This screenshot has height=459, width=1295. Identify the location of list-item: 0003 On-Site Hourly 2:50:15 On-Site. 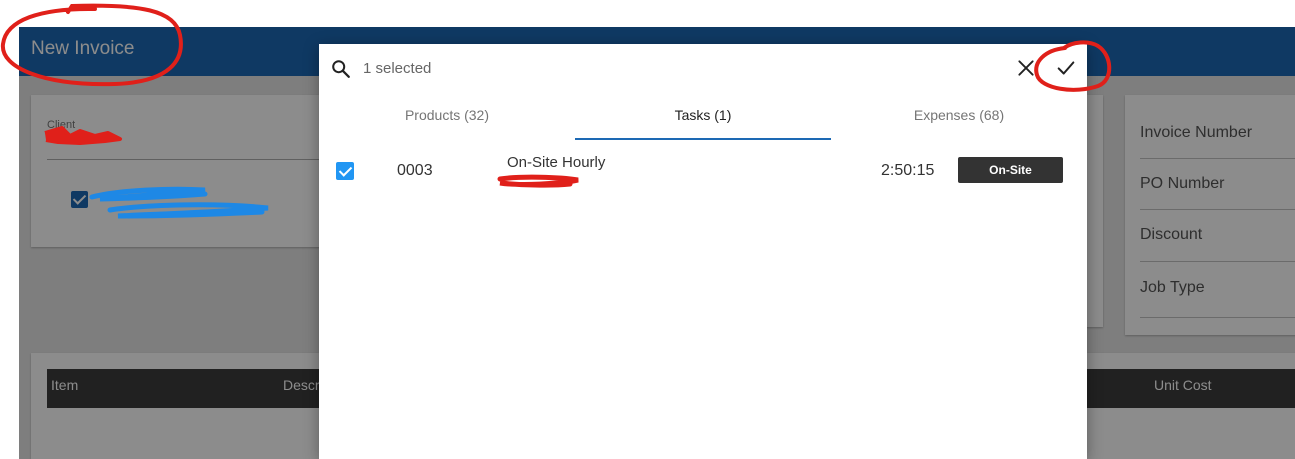
(703, 171).